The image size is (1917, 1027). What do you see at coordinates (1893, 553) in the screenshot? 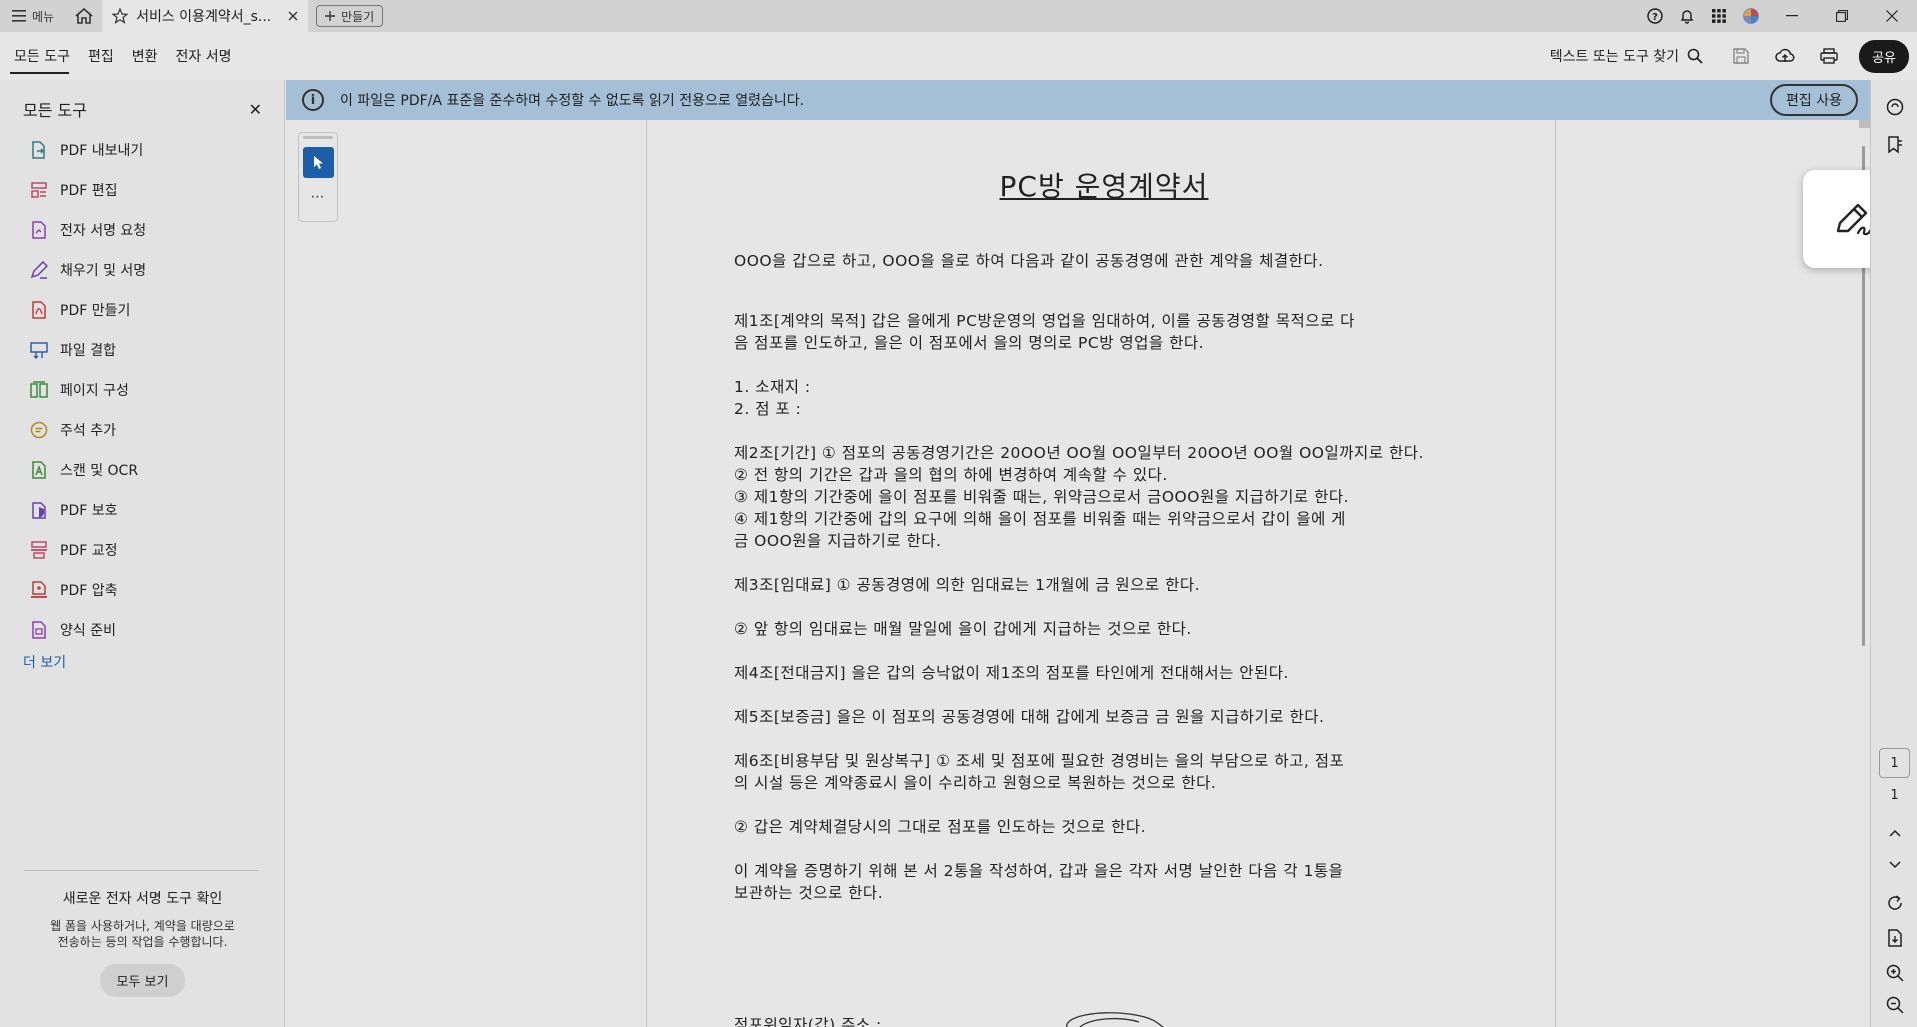
I see `right-rail: 1 1` at bounding box center [1893, 553].